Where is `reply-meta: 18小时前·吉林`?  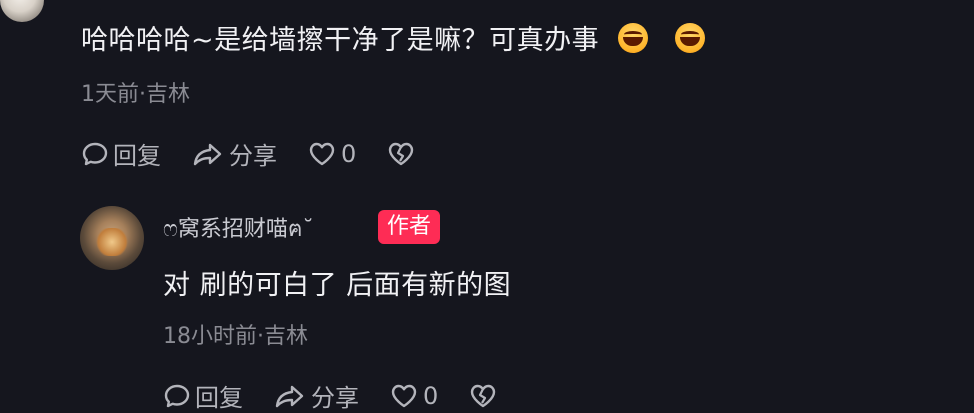
reply-meta: 18小时前·吉林 is located at coordinates (235, 336).